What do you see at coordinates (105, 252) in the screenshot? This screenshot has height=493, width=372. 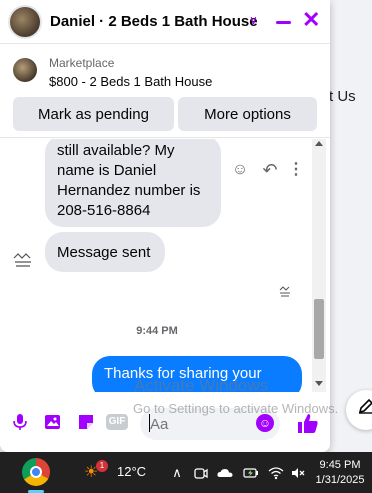 I see `incoming-message-bubble: Message sent` at bounding box center [105, 252].